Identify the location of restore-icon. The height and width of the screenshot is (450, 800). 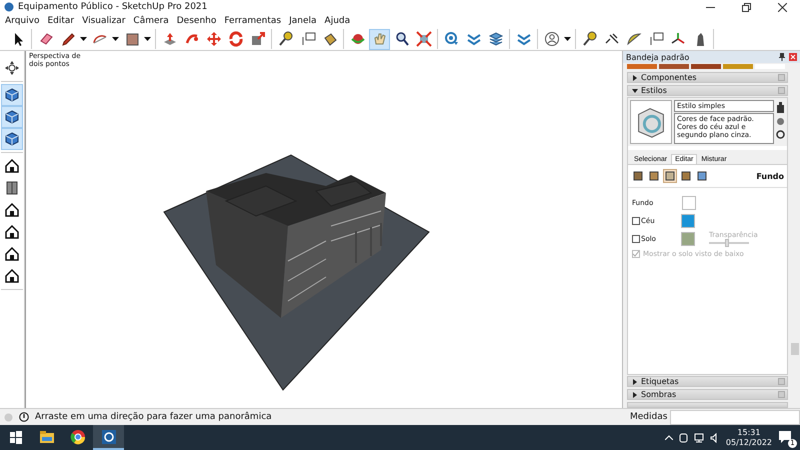
(746, 7).